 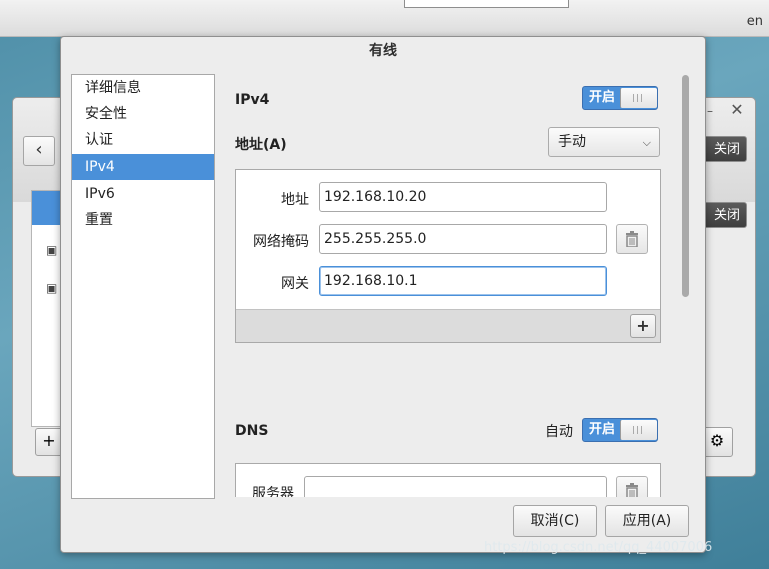 I want to click on dns-auto-label: 自动, so click(x=559, y=432).